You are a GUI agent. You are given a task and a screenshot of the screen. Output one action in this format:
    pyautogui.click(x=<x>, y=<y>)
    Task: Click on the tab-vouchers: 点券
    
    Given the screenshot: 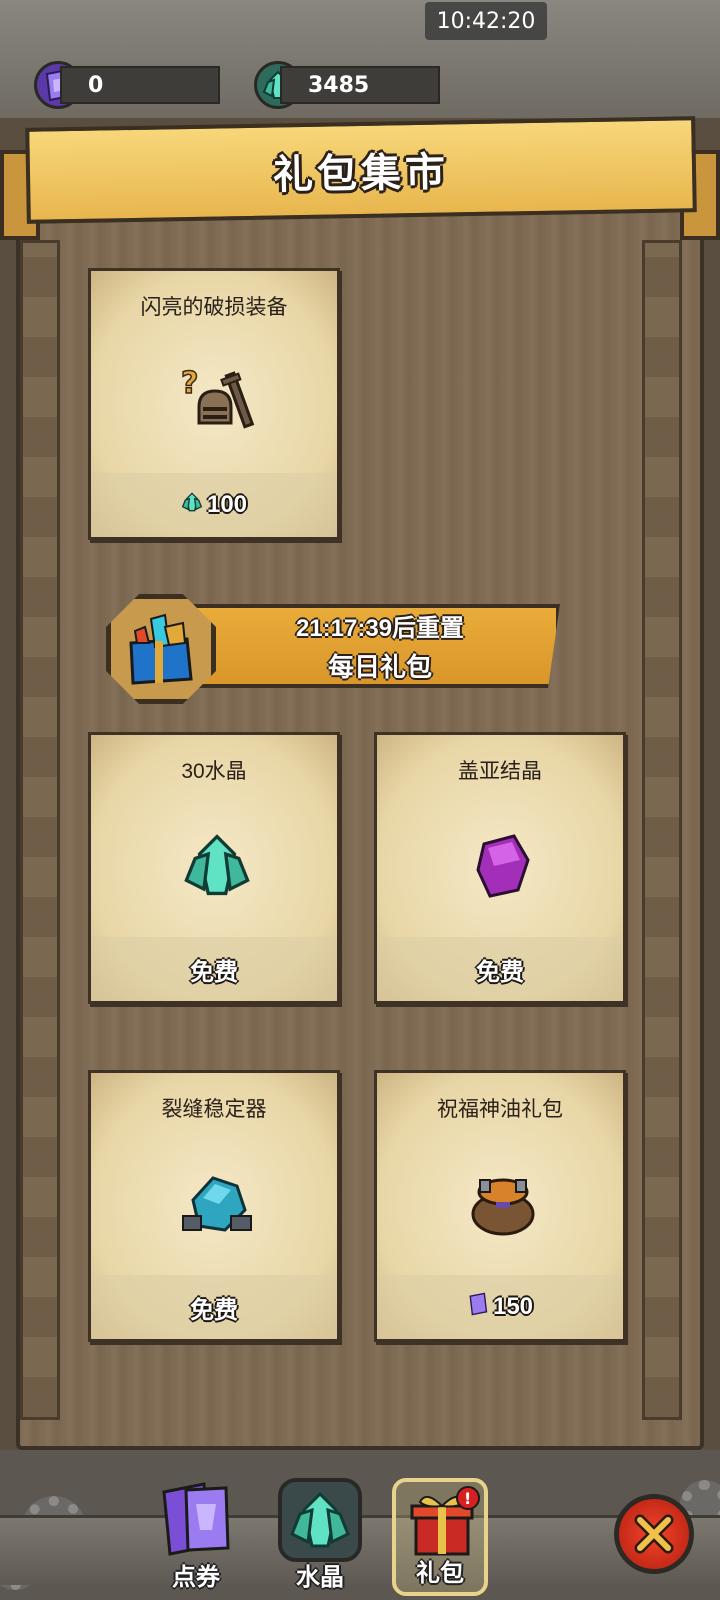 What is the action you would take?
    pyautogui.click(x=196, y=1537)
    